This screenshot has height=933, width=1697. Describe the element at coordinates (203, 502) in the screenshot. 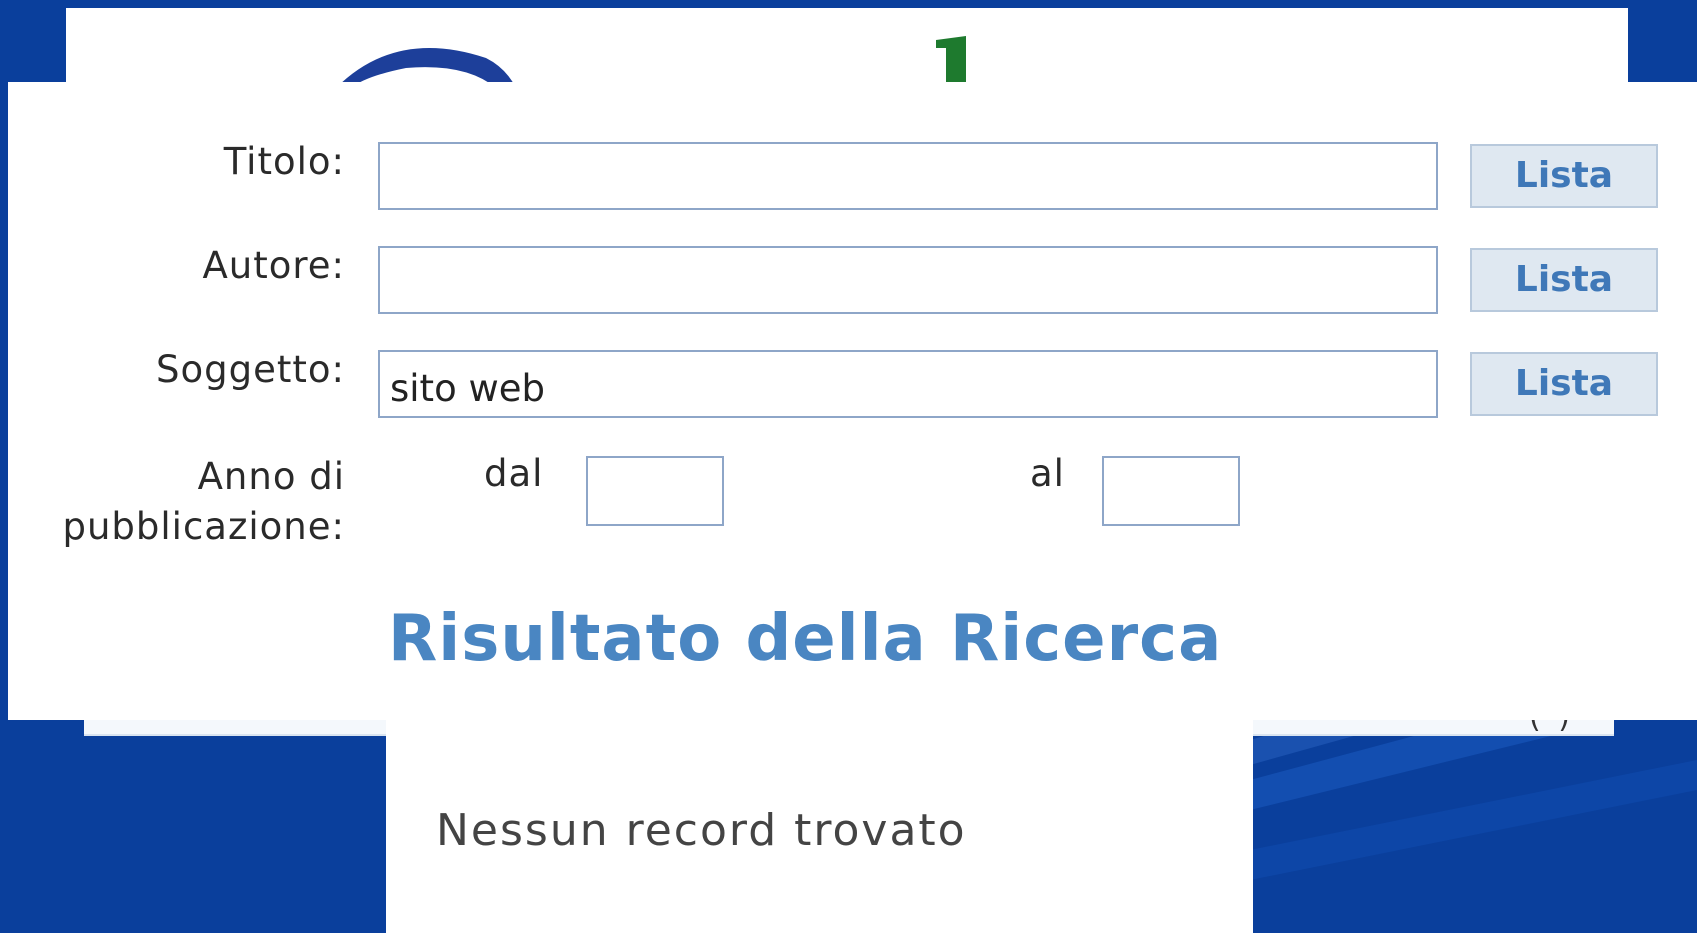

I see `anno-label: Anno di pubblicazione:` at that location.